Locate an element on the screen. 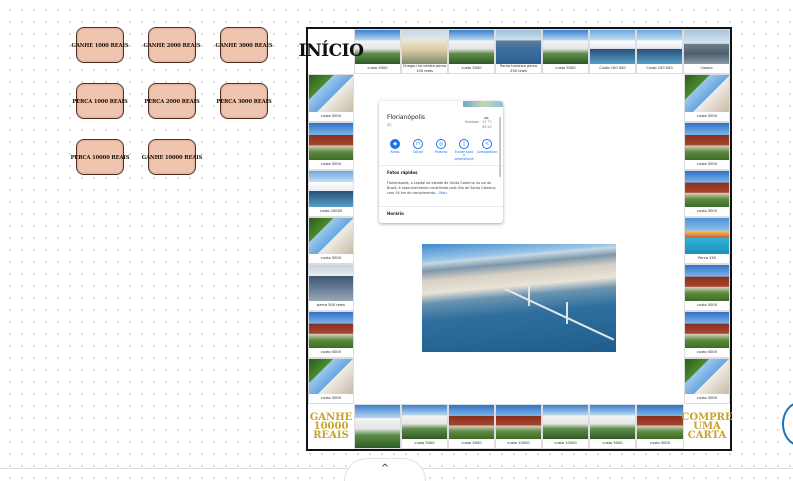  board-tile-bottom-6: custo 5000 is located at coordinates (660, 426).